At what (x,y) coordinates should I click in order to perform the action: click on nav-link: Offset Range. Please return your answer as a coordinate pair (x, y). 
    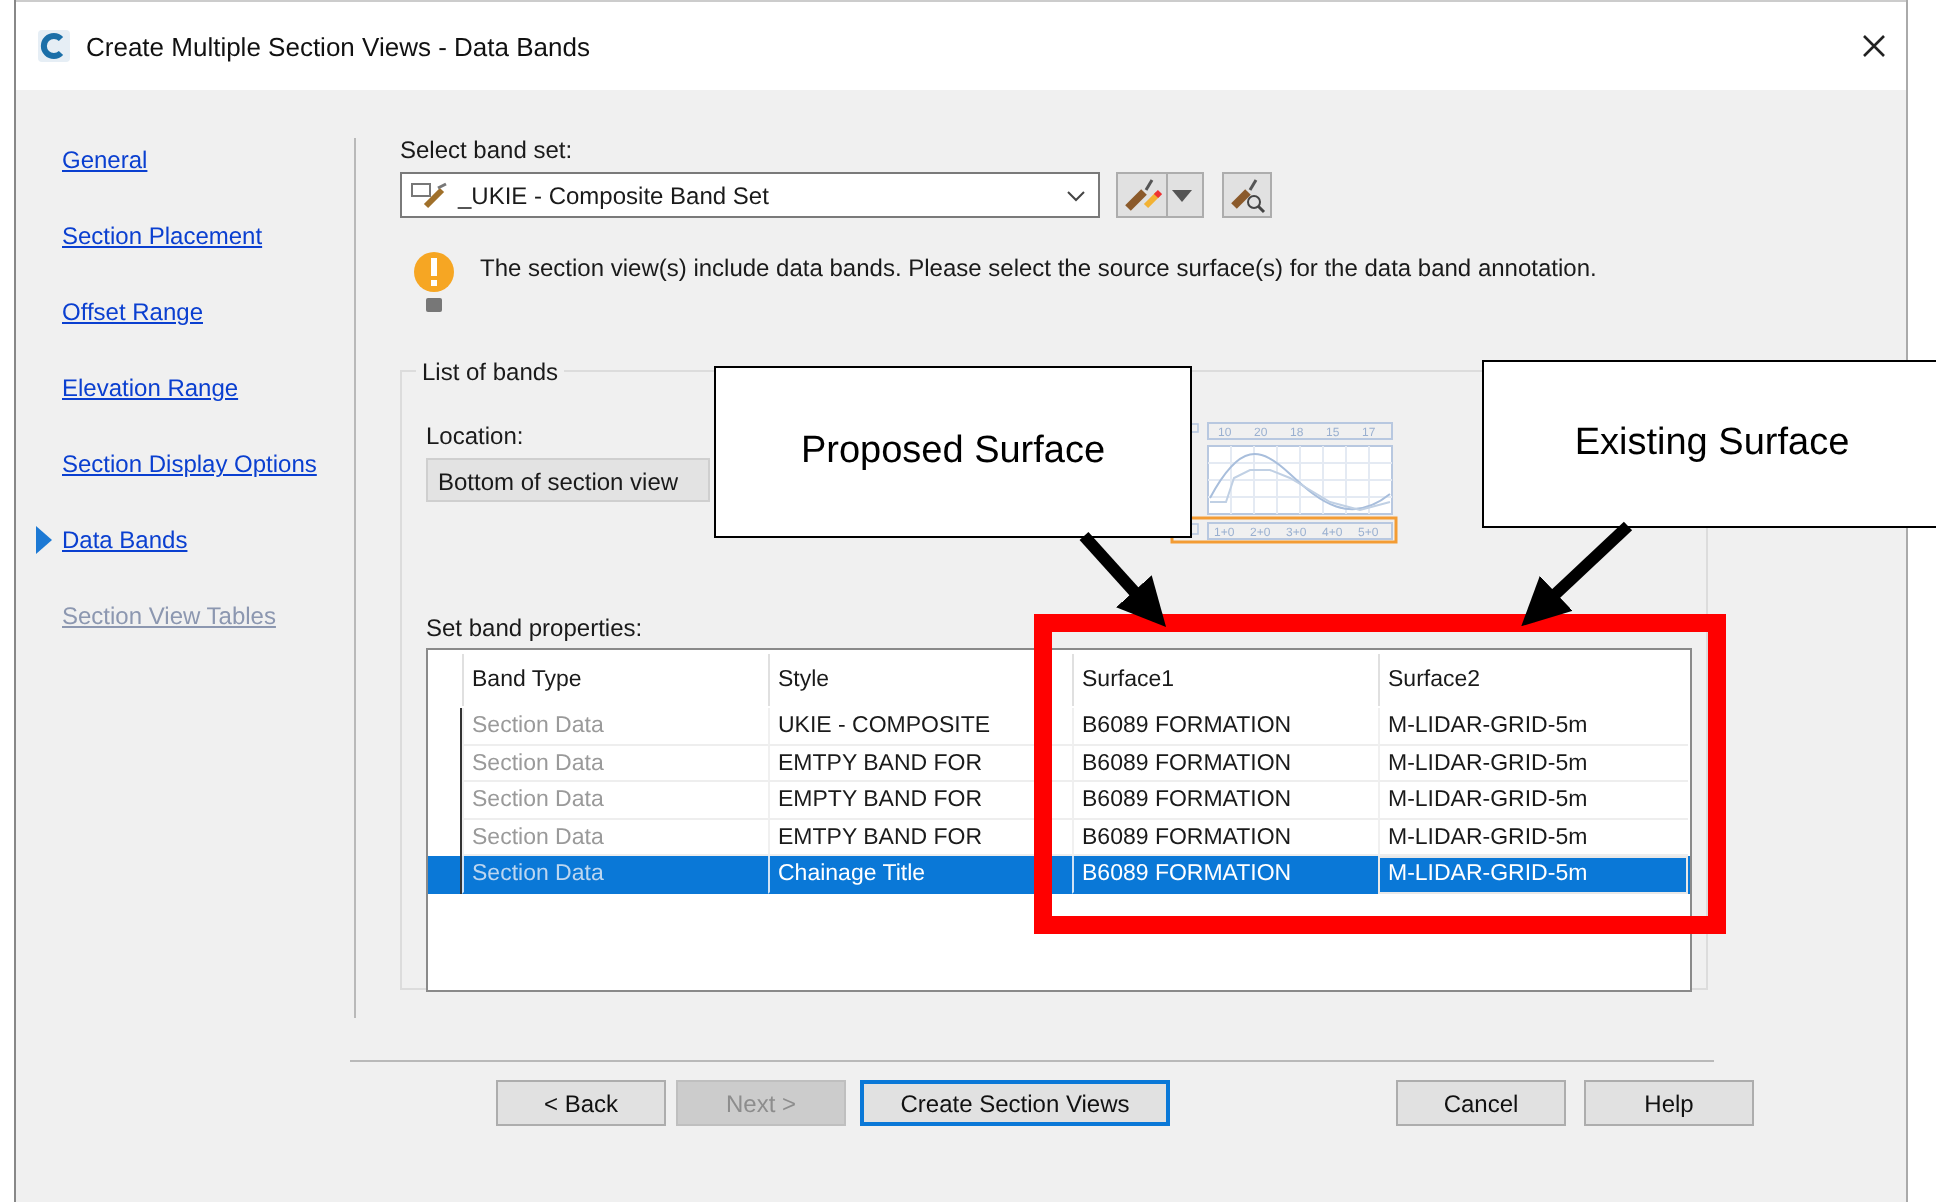
    Looking at the image, I should click on (132, 312).